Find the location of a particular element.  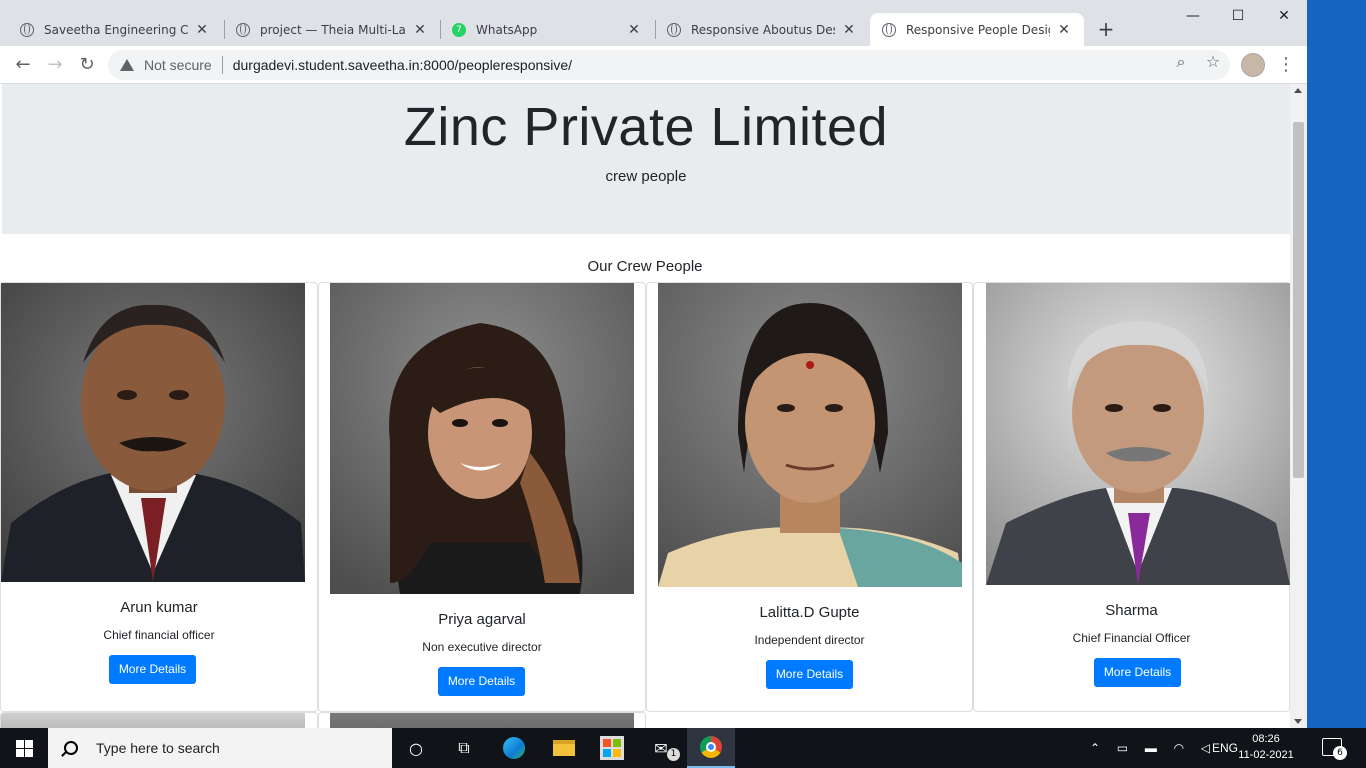

security-label: Not secure is located at coordinates (178, 65).